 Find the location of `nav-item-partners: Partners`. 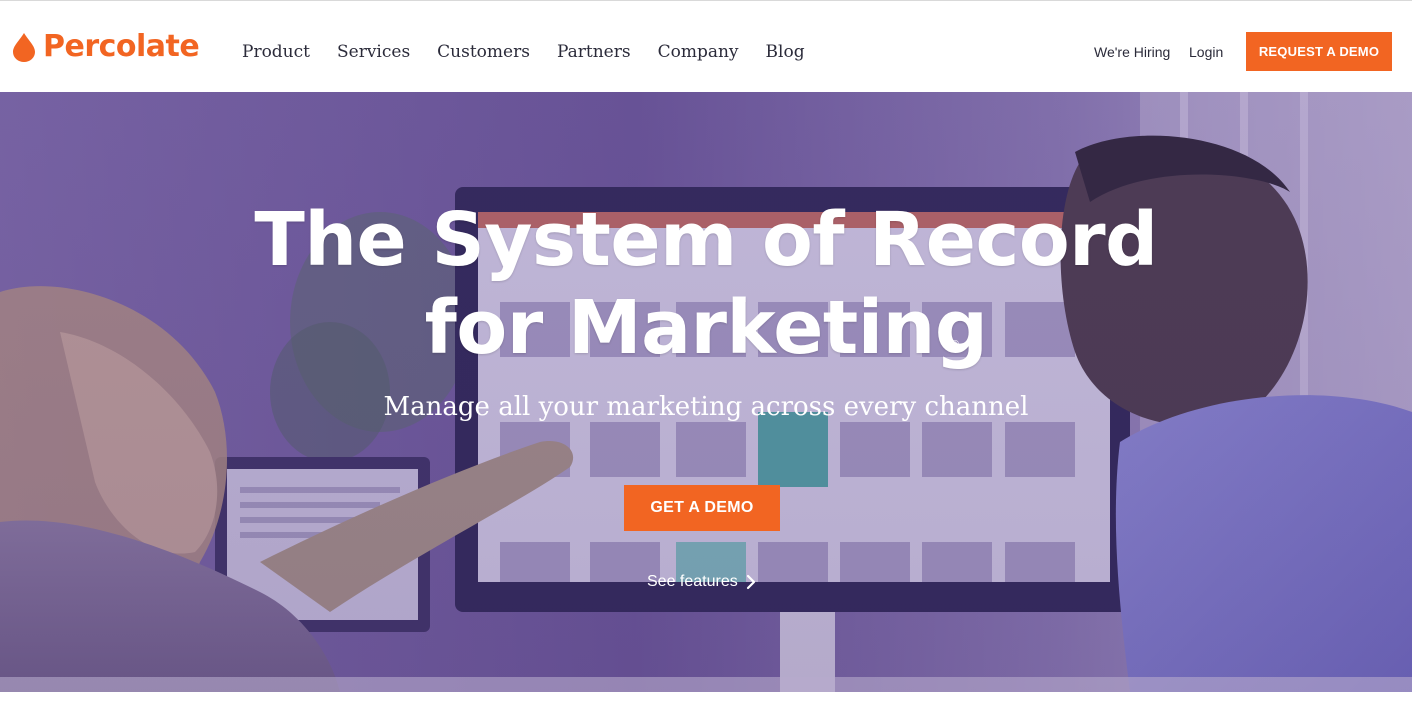

nav-item-partners: Partners is located at coordinates (594, 52).